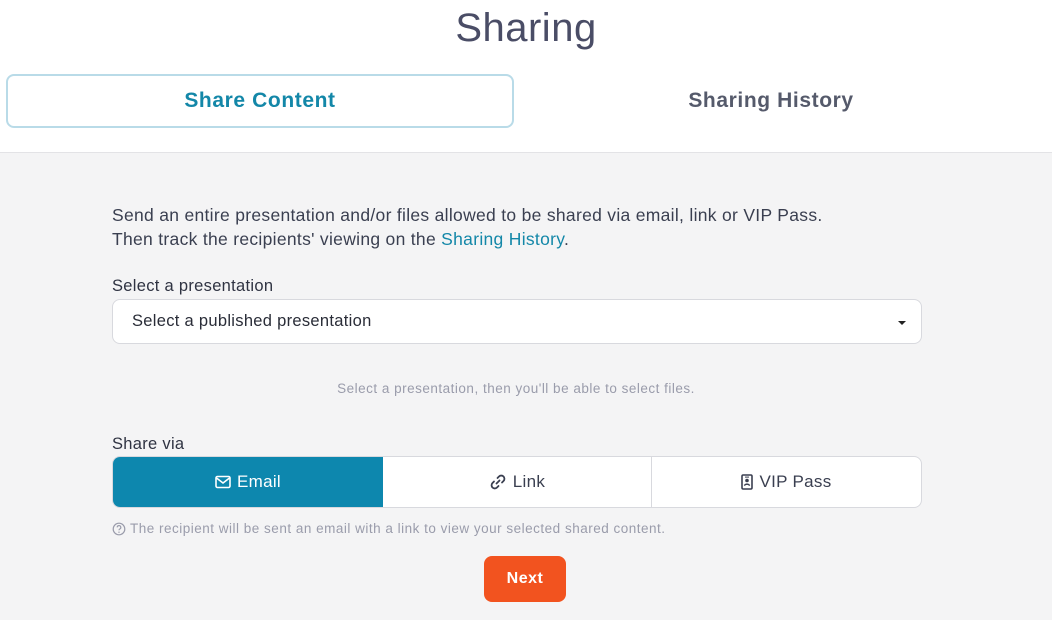 This screenshot has width=1052, height=620. What do you see at coordinates (747, 482) in the screenshot?
I see `badge-icon` at bounding box center [747, 482].